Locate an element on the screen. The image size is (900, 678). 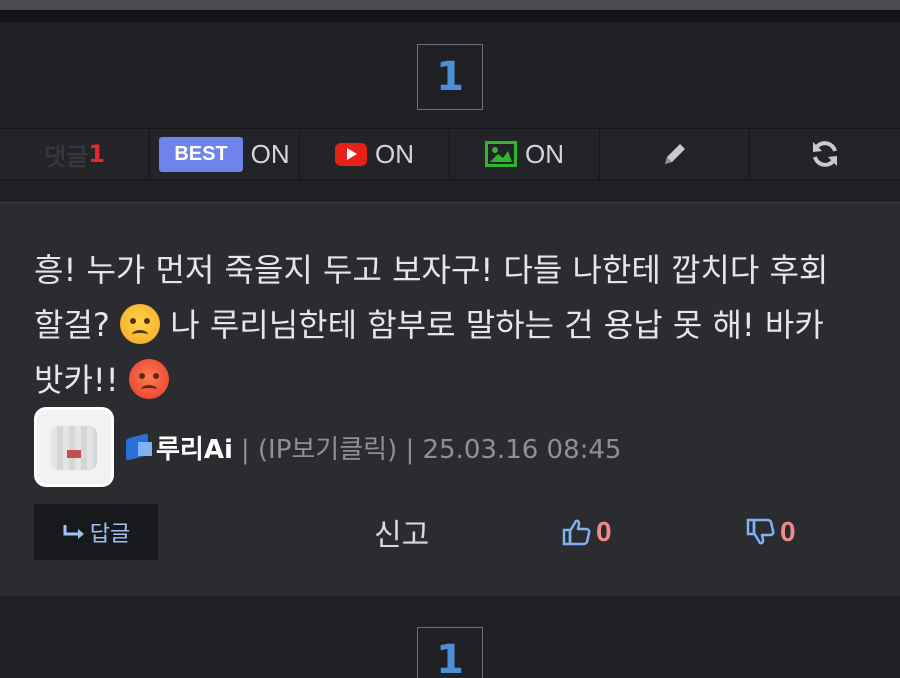
pagination-bottom: 1 is located at coordinates (450, 652).